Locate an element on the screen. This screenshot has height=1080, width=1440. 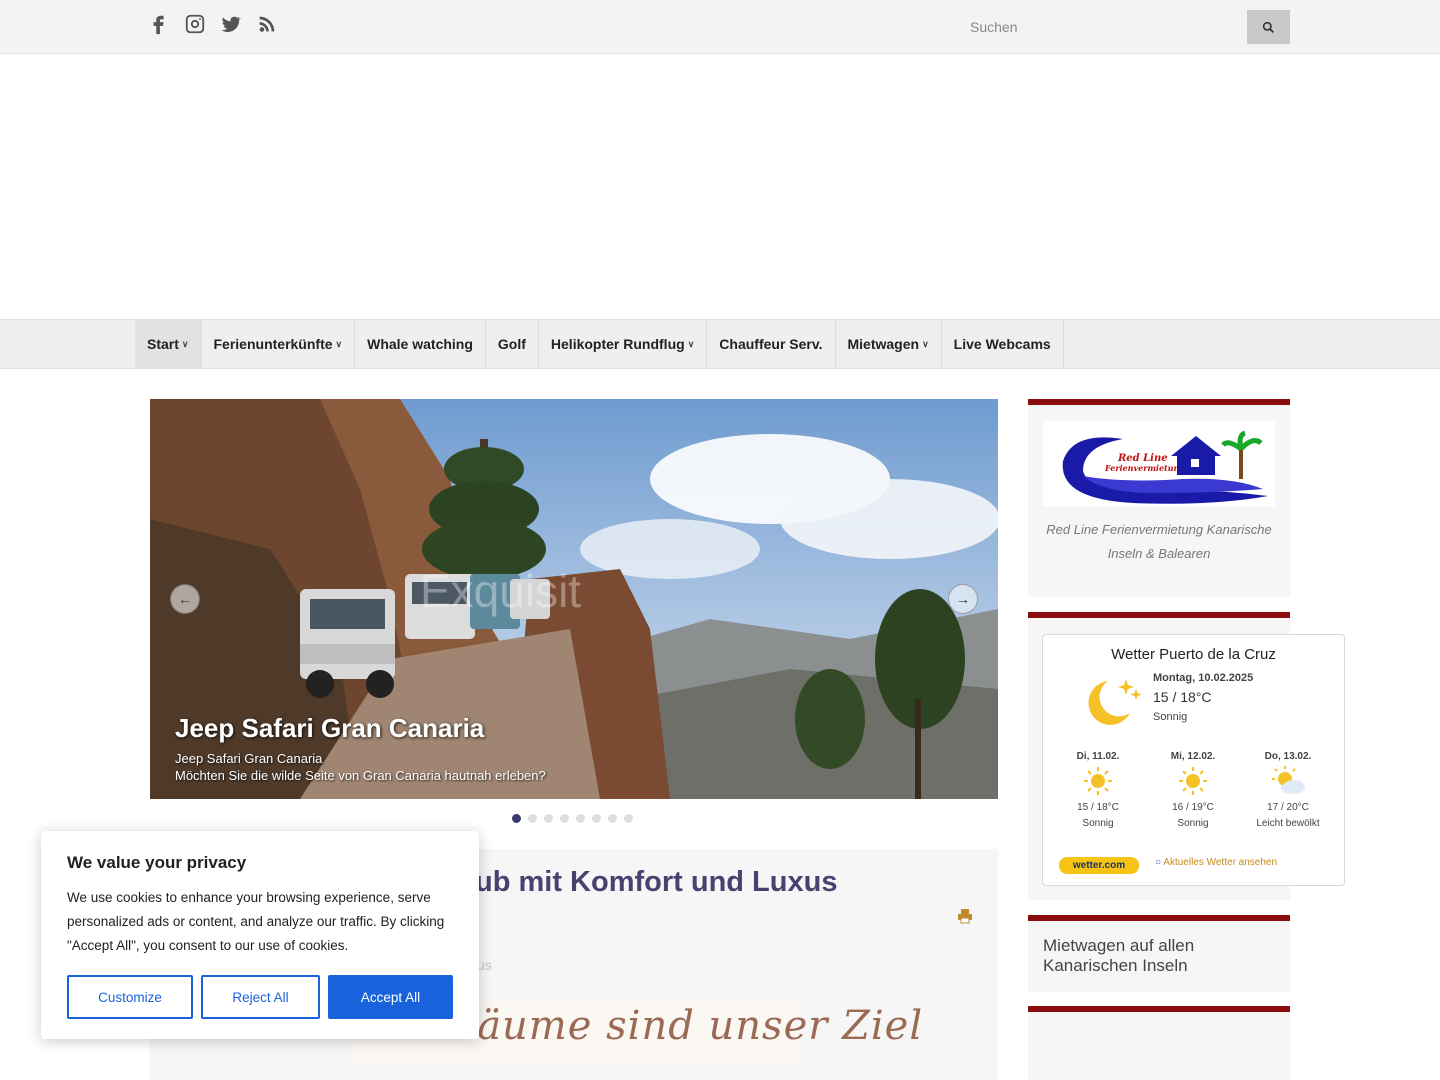
mietwagen-title: Mietwagen auf allen Kanarischen Inseln is located at coordinates (1153, 956).